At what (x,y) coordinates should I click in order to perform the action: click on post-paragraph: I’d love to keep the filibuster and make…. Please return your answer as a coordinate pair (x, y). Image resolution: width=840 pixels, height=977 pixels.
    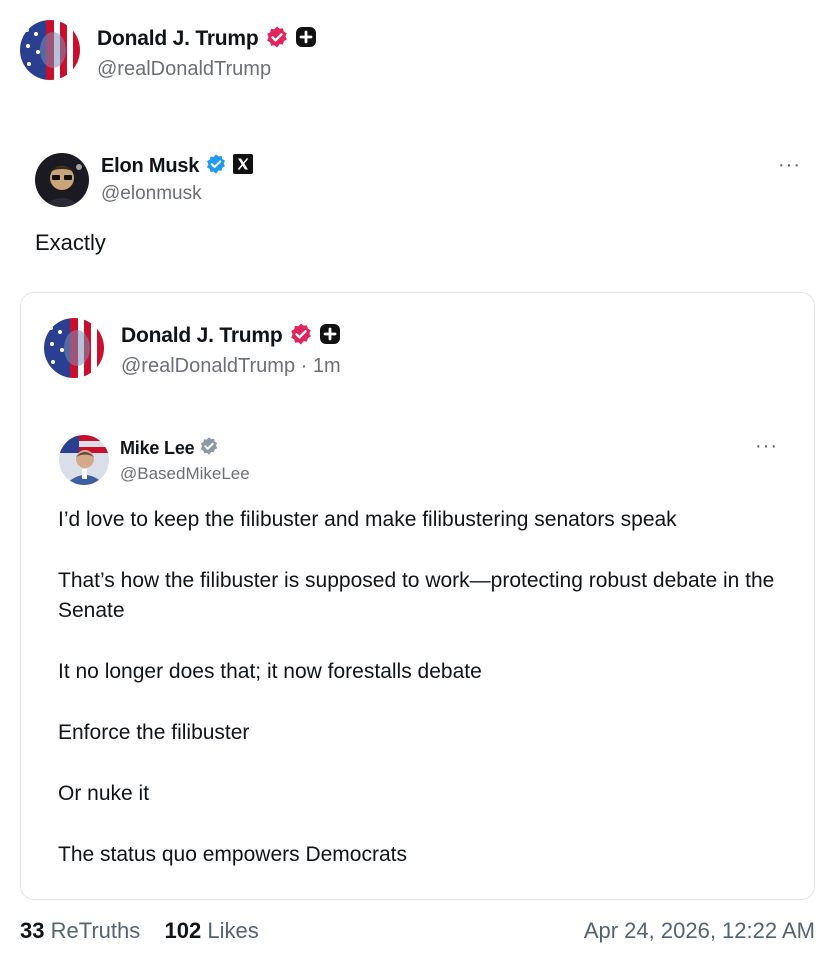
    Looking at the image, I should click on (367, 519).